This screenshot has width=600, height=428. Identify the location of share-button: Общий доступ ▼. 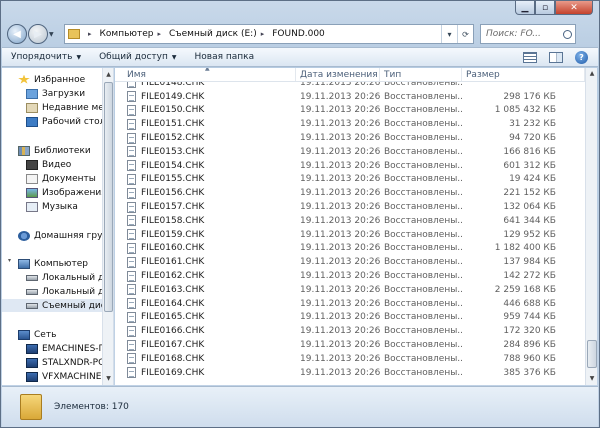
(137, 57).